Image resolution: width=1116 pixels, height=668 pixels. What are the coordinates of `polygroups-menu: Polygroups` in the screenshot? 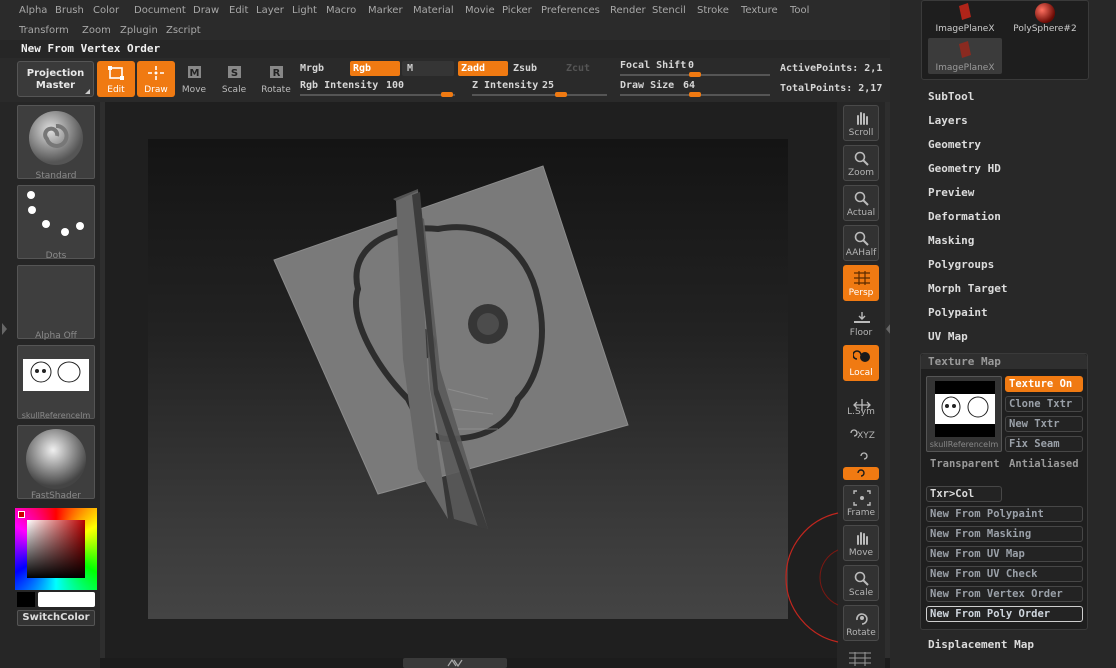 It's located at (961, 264).